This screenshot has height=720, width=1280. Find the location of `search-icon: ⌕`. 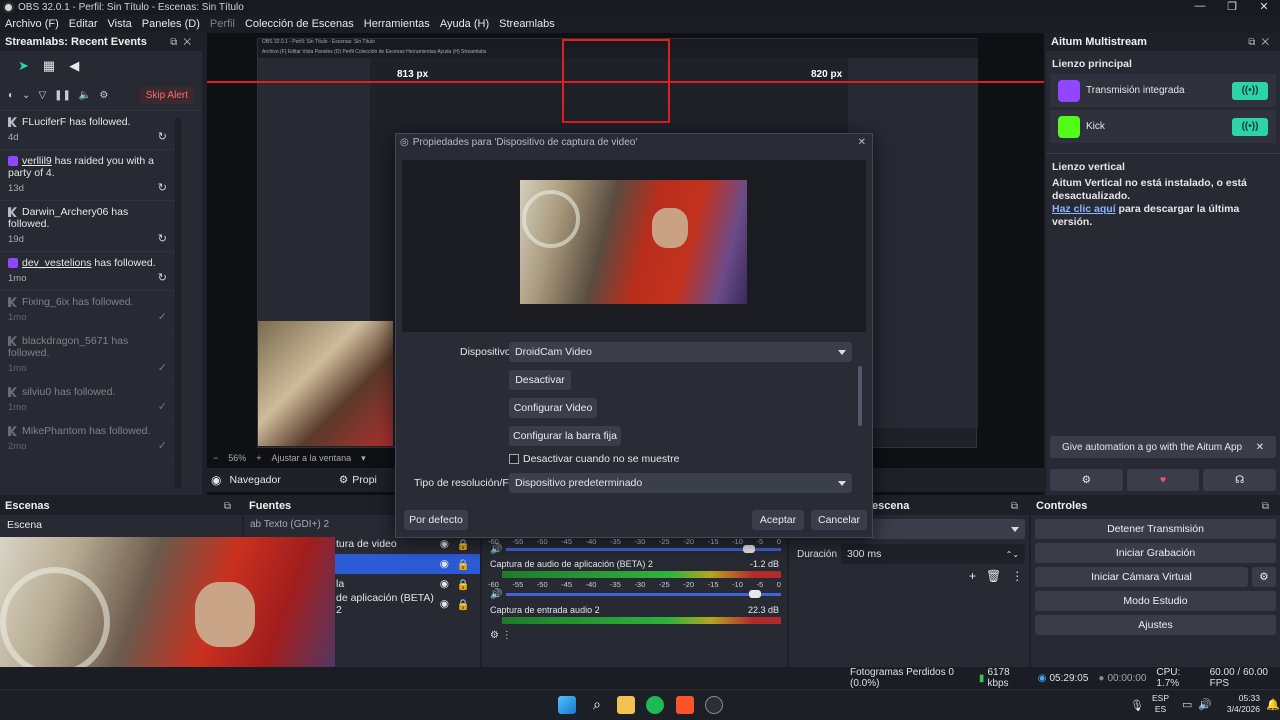

search-icon: ⌕ is located at coordinates (597, 705).